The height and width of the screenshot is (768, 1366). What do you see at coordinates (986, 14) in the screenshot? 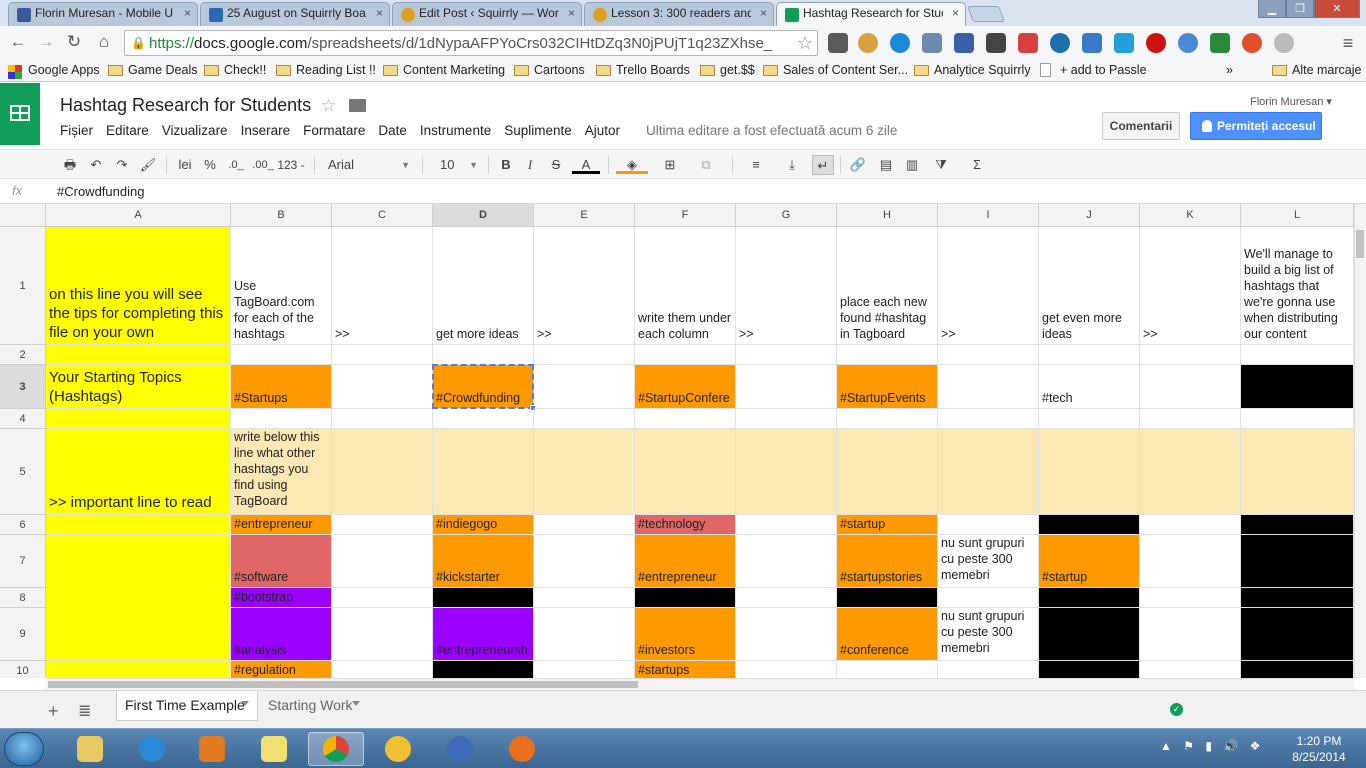
I see `new-tab-button` at bounding box center [986, 14].